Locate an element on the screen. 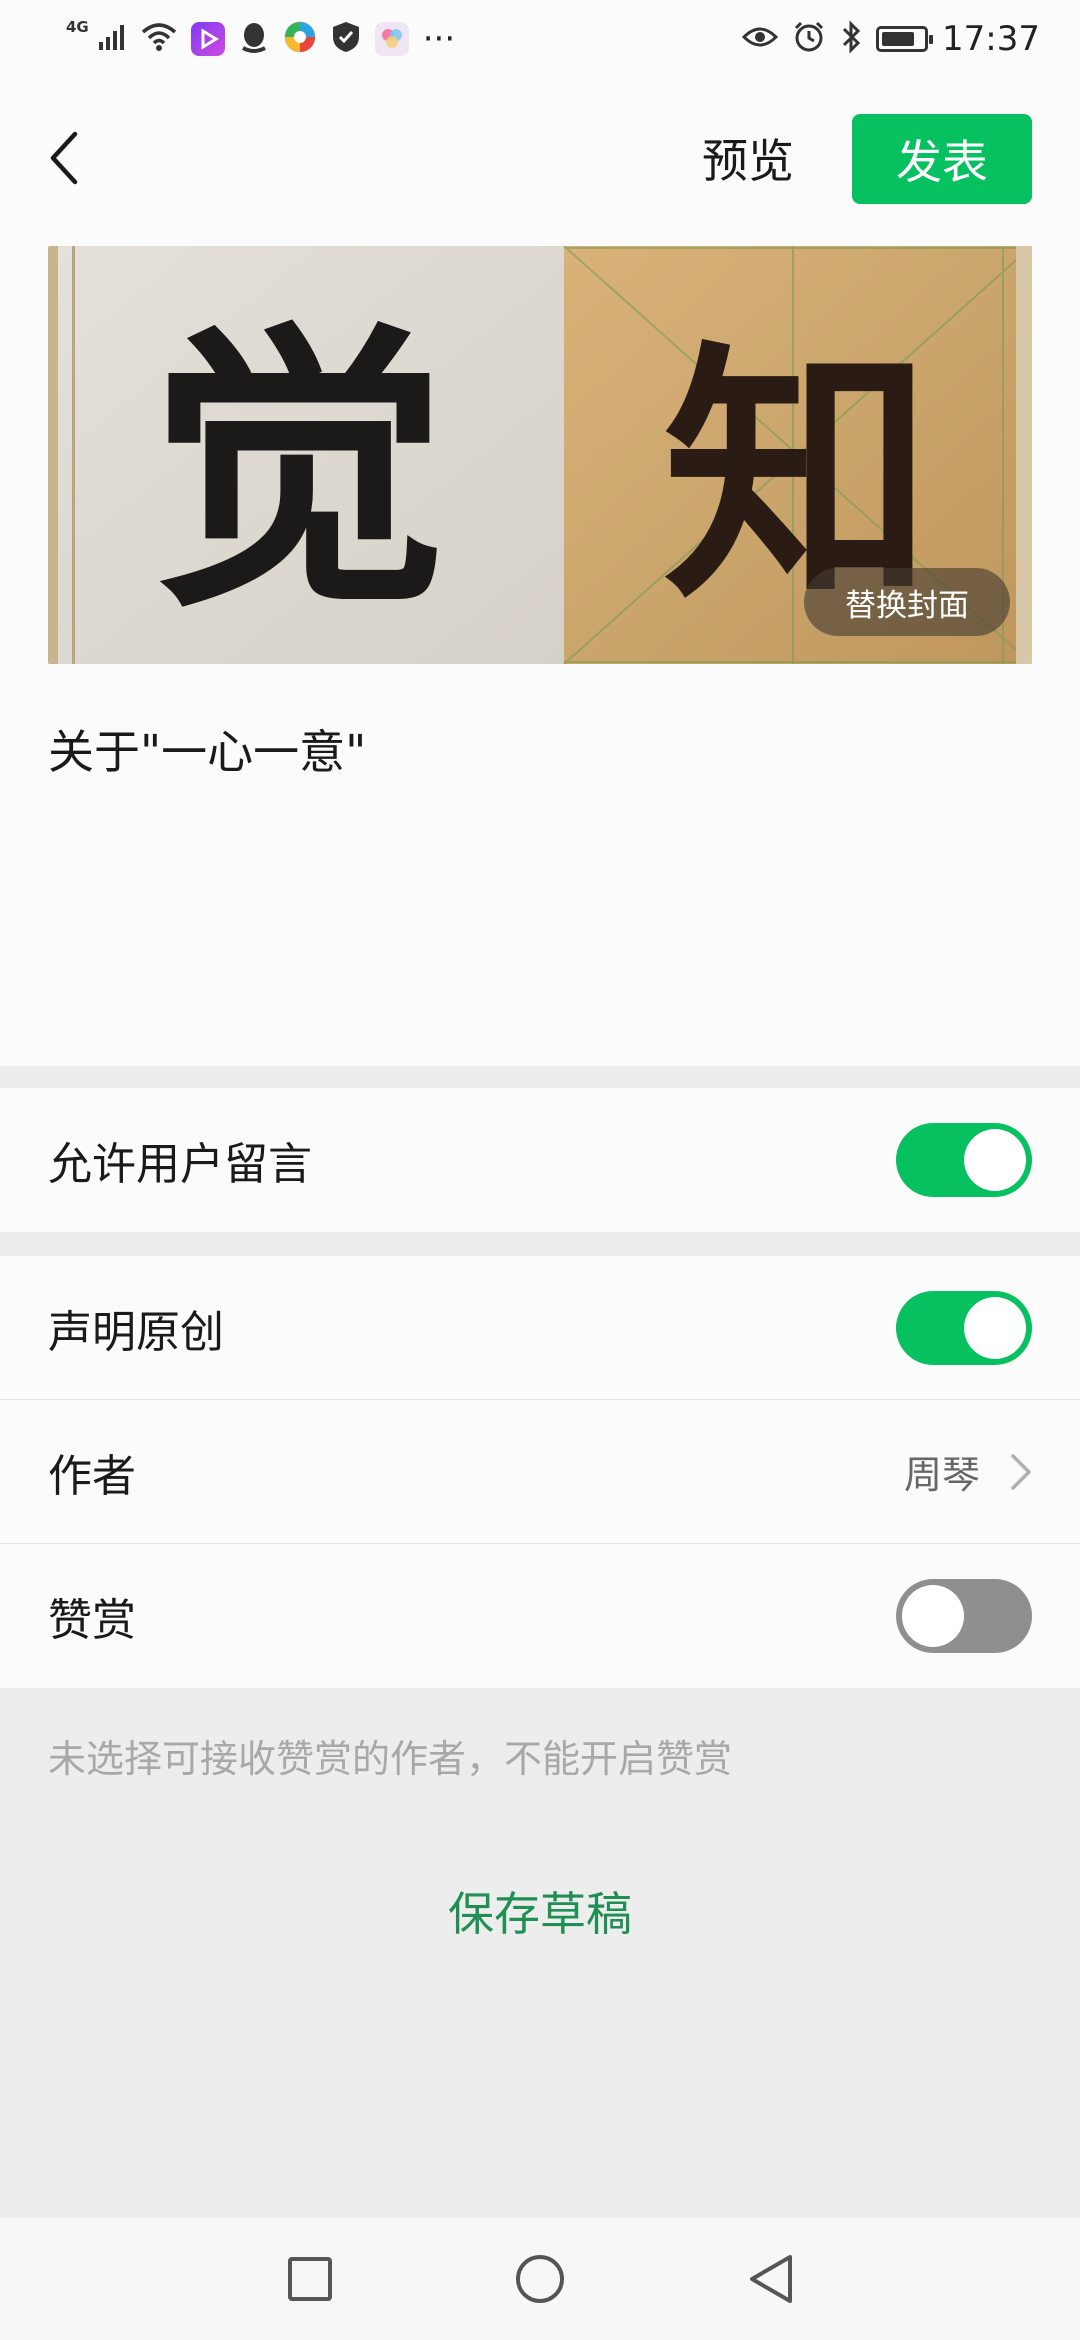 The width and height of the screenshot is (1080, 2340). reward-label: 赞赏 is located at coordinates (92, 1620).